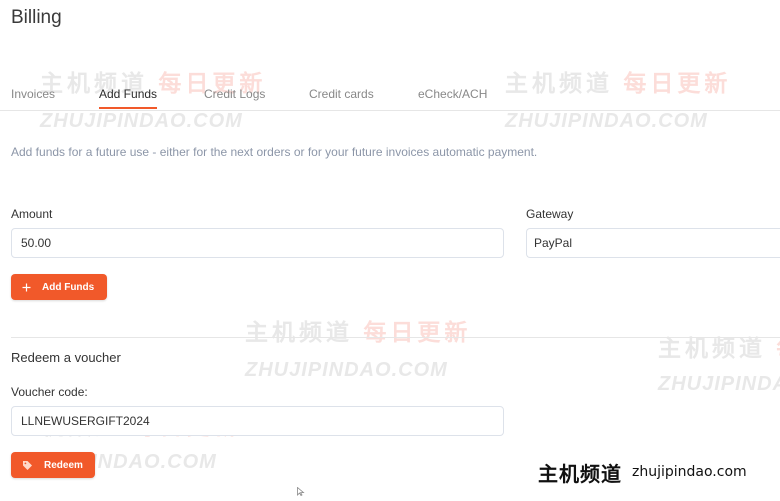 Image resolution: width=780 pixels, height=501 pixels. What do you see at coordinates (66, 357) in the screenshot?
I see `redeem-voucher-title: Redeem a voucher` at bounding box center [66, 357].